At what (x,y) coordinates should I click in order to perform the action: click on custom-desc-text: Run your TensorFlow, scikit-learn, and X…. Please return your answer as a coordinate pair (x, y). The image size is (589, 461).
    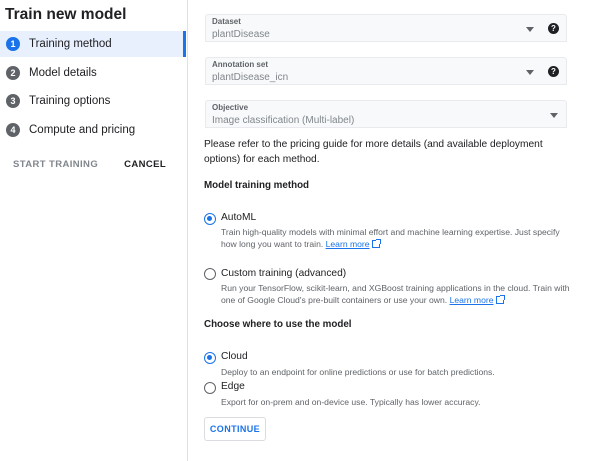
    Looking at the image, I should click on (395, 294).